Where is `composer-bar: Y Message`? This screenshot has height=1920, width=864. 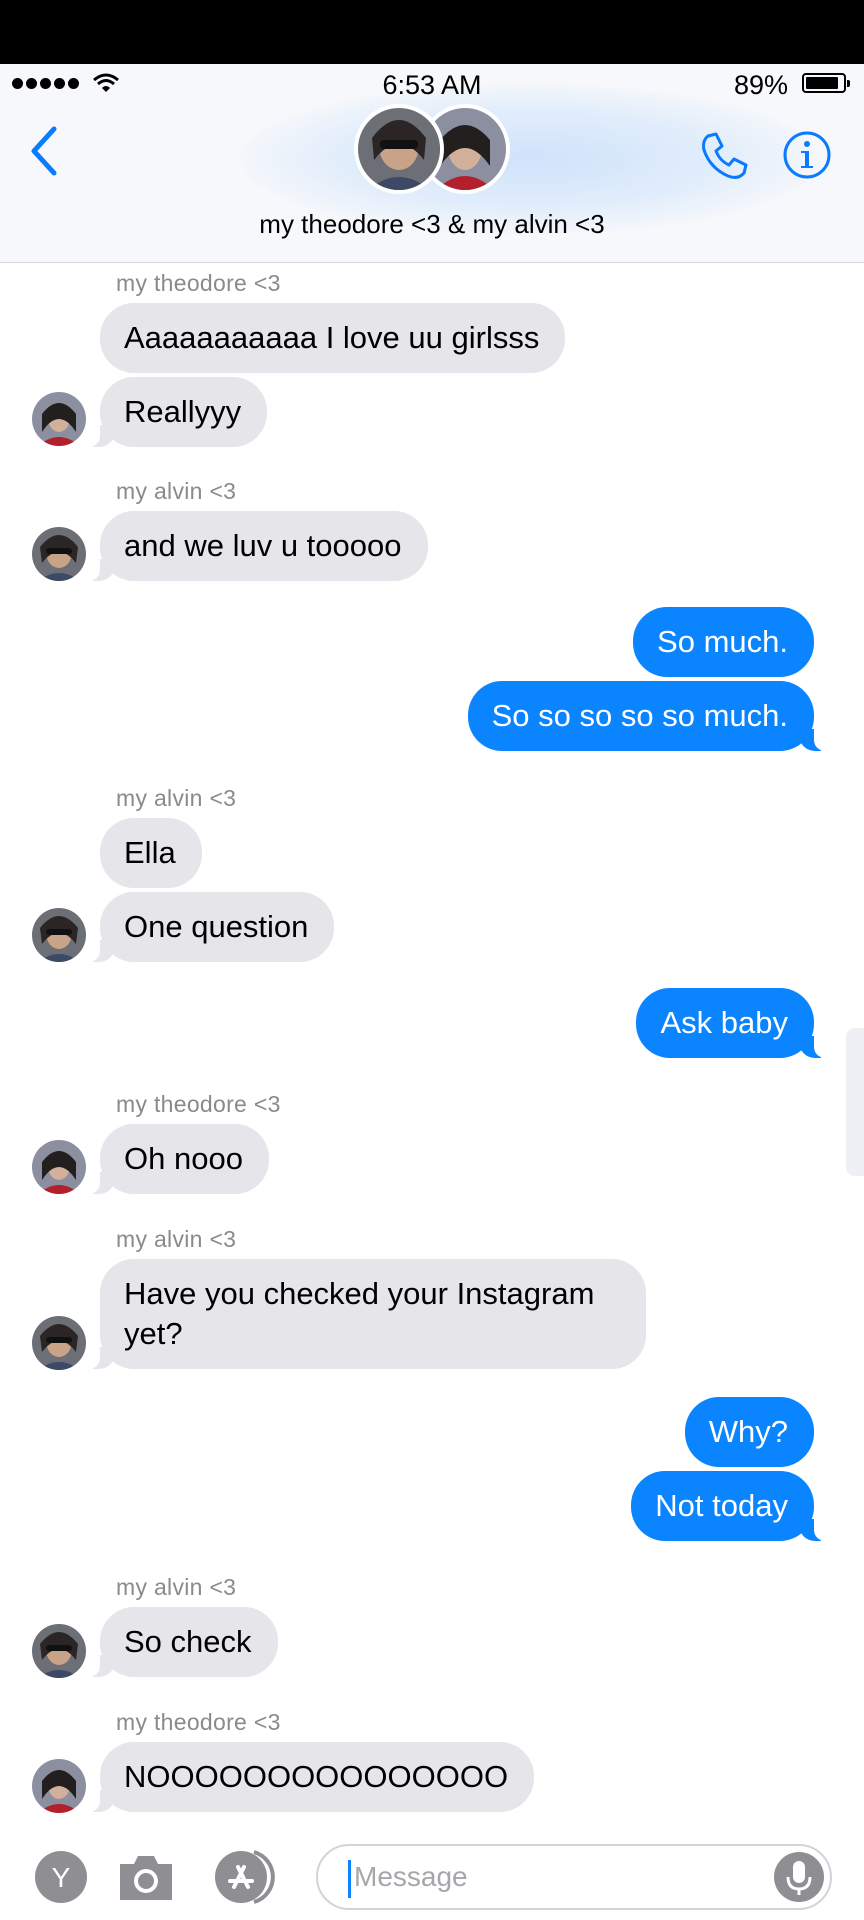
composer-bar: Y Message is located at coordinates (432, 1870).